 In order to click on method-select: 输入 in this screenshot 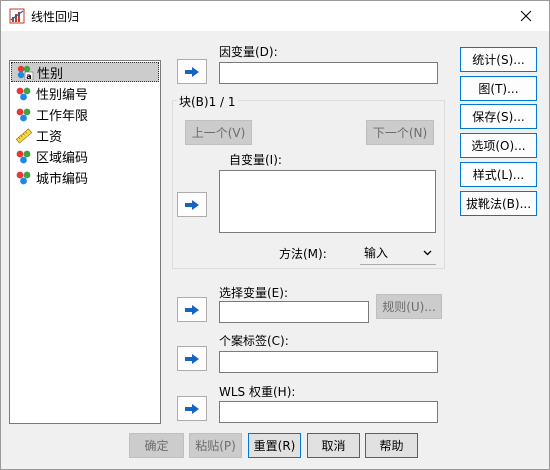, I will do `click(398, 253)`.